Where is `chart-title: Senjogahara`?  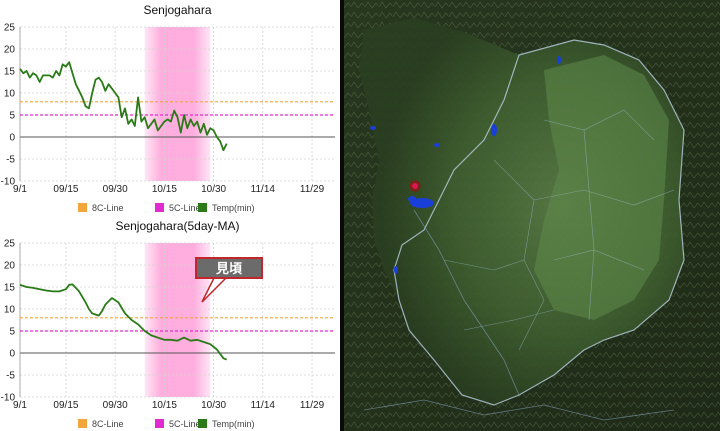 chart-title: Senjogahara is located at coordinates (177, 10).